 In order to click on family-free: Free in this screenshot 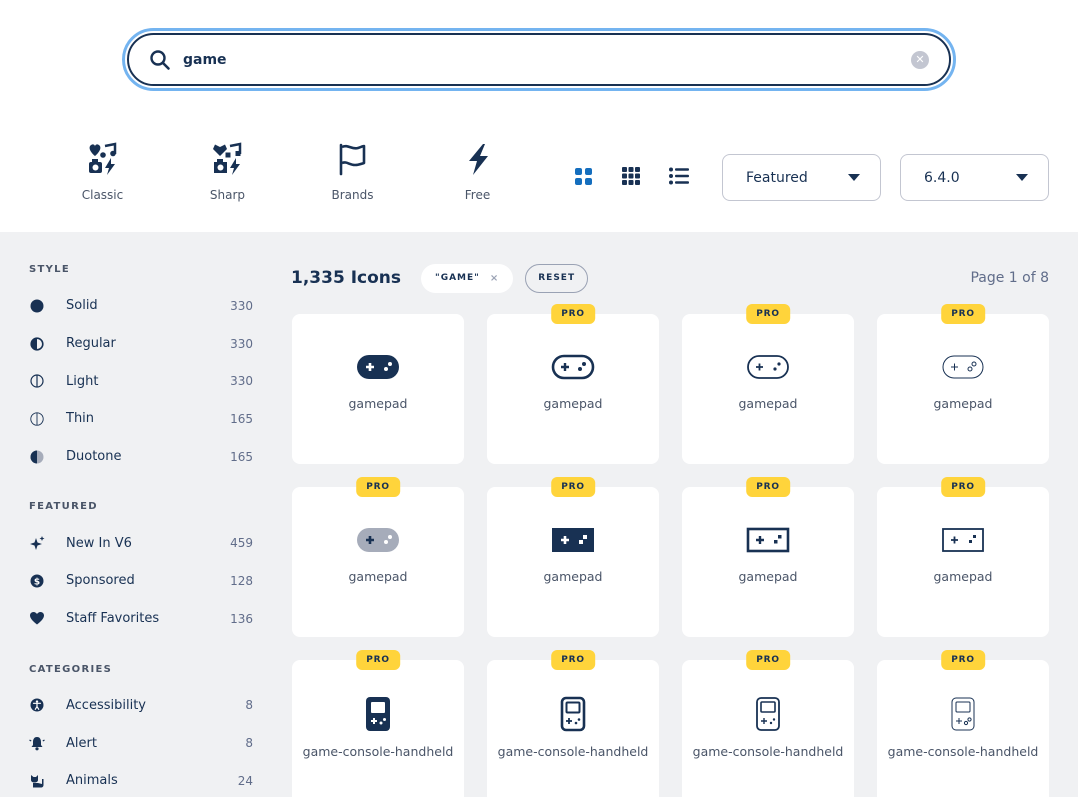, I will do `click(477, 172)`.